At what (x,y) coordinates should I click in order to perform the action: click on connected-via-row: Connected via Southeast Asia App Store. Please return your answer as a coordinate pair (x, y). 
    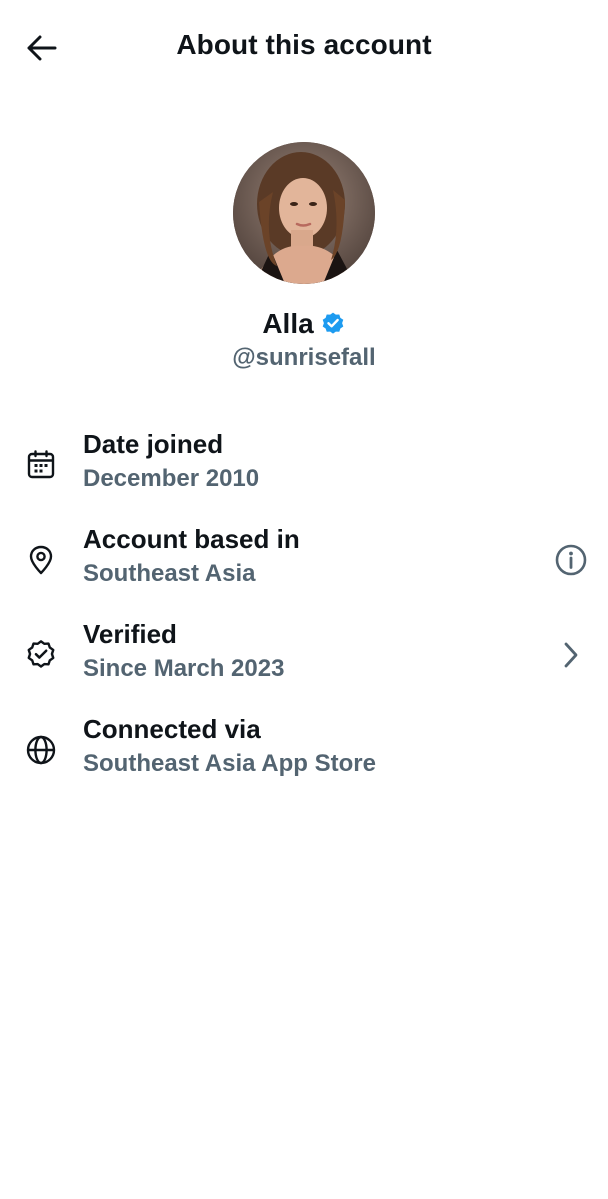
    Looking at the image, I should click on (304, 760).